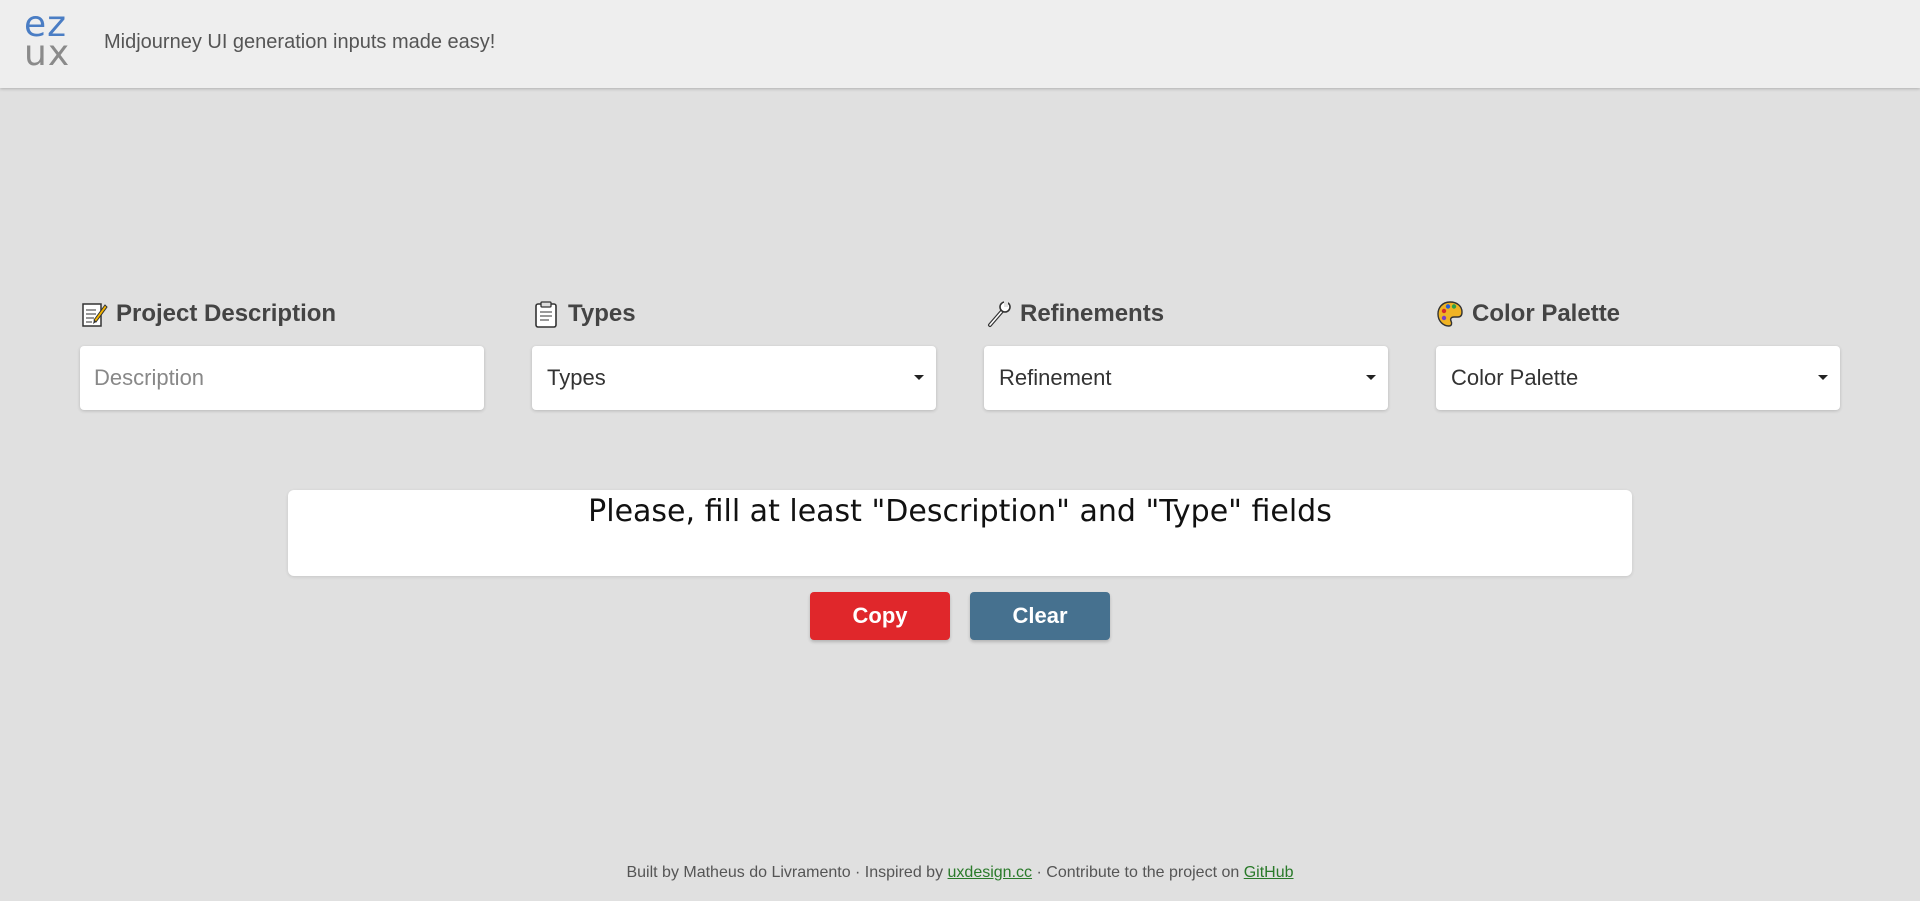 The height and width of the screenshot is (901, 1920). What do you see at coordinates (602, 313) in the screenshot?
I see `types-label-text: Types` at bounding box center [602, 313].